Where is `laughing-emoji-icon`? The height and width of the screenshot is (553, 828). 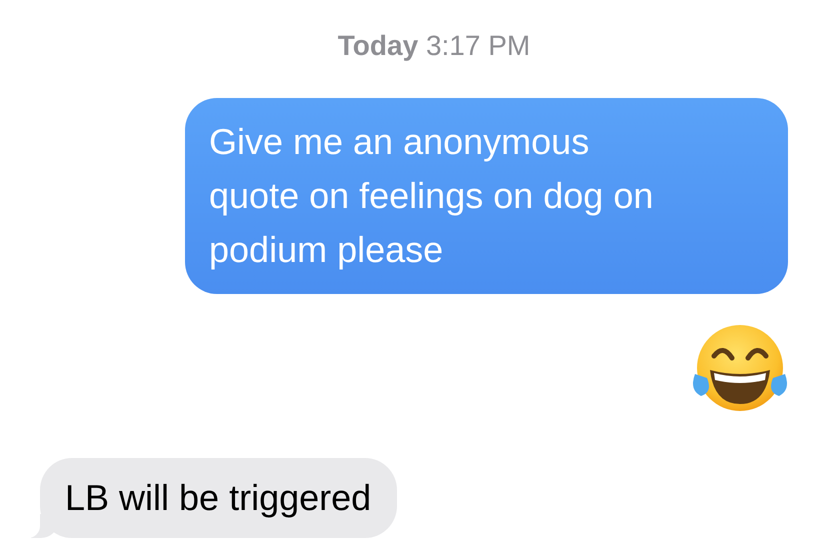 laughing-emoji-icon is located at coordinates (740, 368).